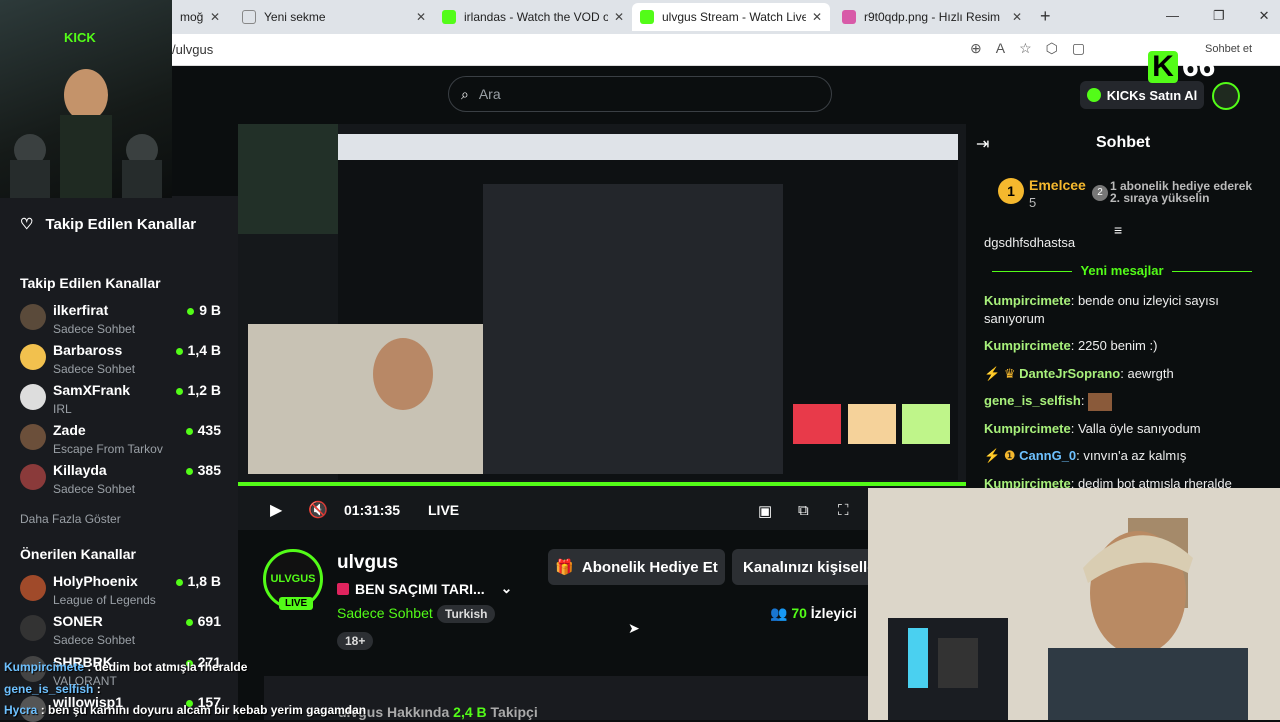 The width and height of the screenshot is (1280, 722). Describe the element at coordinates (343, 588) in the screenshot. I see `title-emoji-icon` at that location.